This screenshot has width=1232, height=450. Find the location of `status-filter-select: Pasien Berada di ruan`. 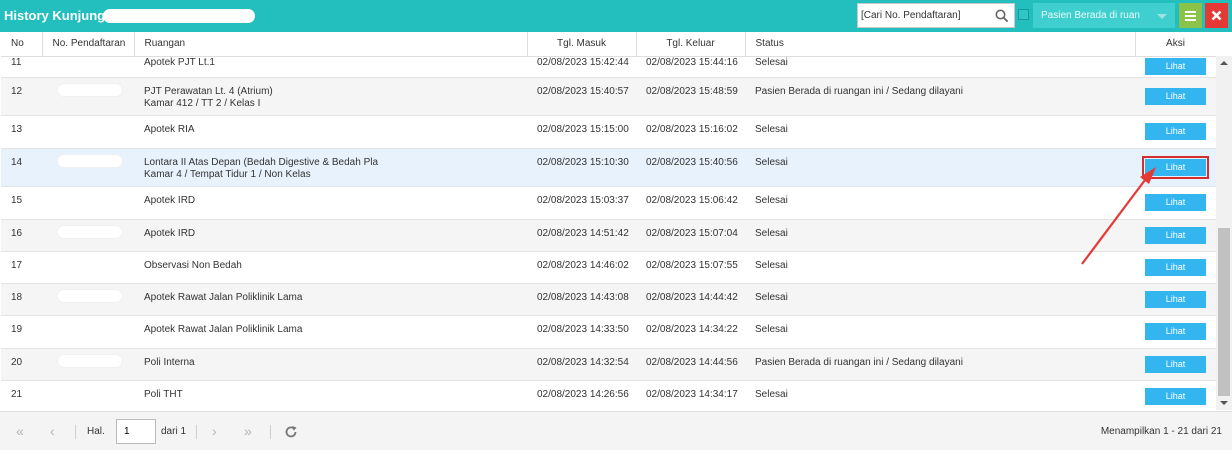

status-filter-select: Pasien Berada di ruan is located at coordinates (1104, 15).